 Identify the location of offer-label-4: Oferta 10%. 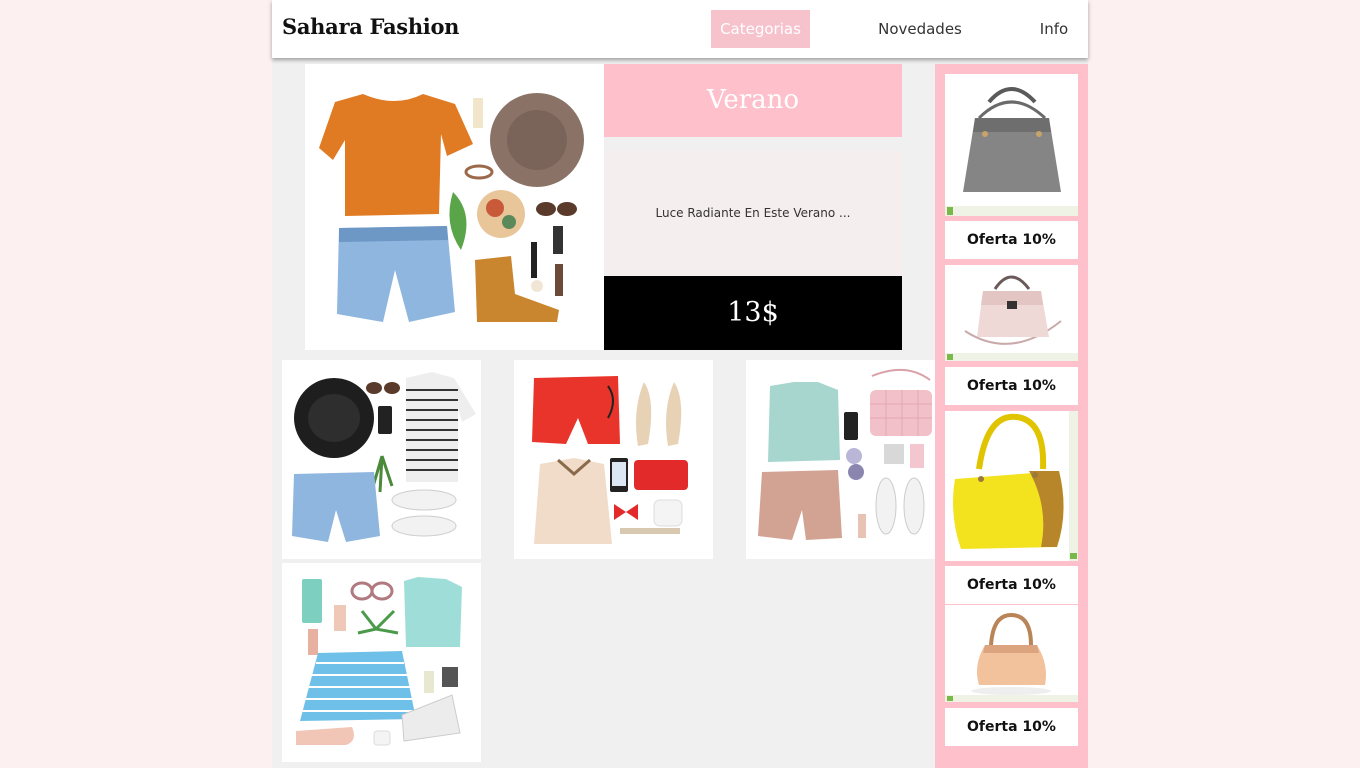
(1011, 727).